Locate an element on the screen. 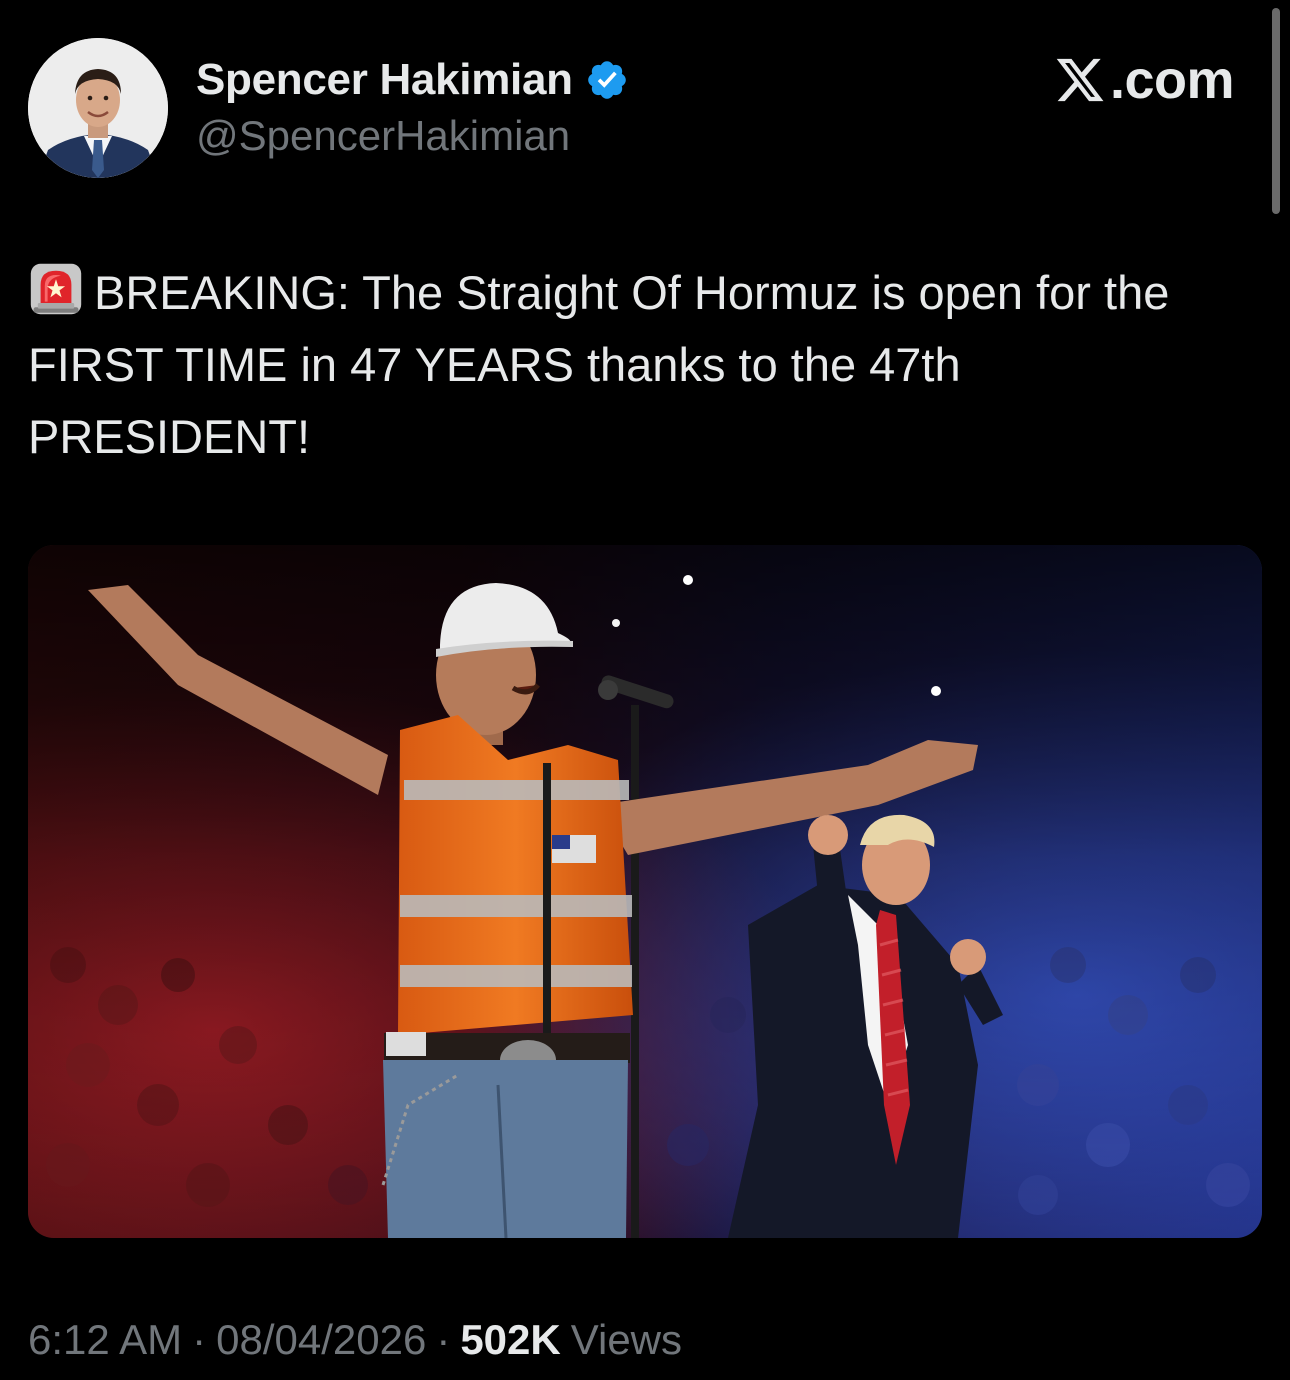 The width and height of the screenshot is (1290, 1380). tweet-date: 08/04/2026 is located at coordinates (321, 1340).